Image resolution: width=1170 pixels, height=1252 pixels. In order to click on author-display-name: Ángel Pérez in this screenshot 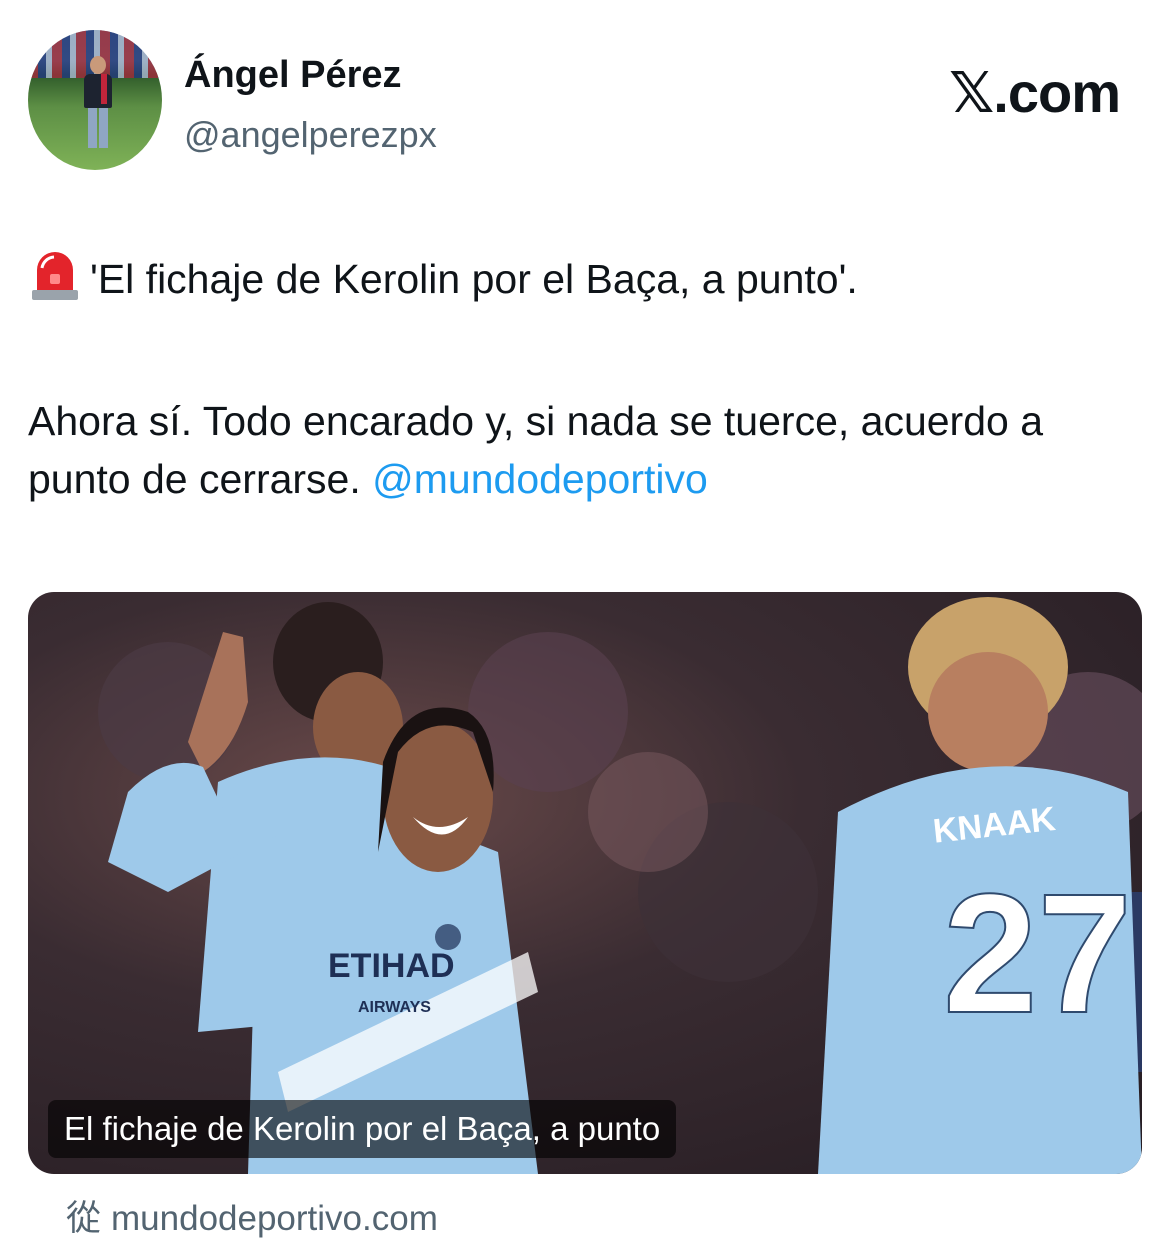, I will do `click(293, 75)`.